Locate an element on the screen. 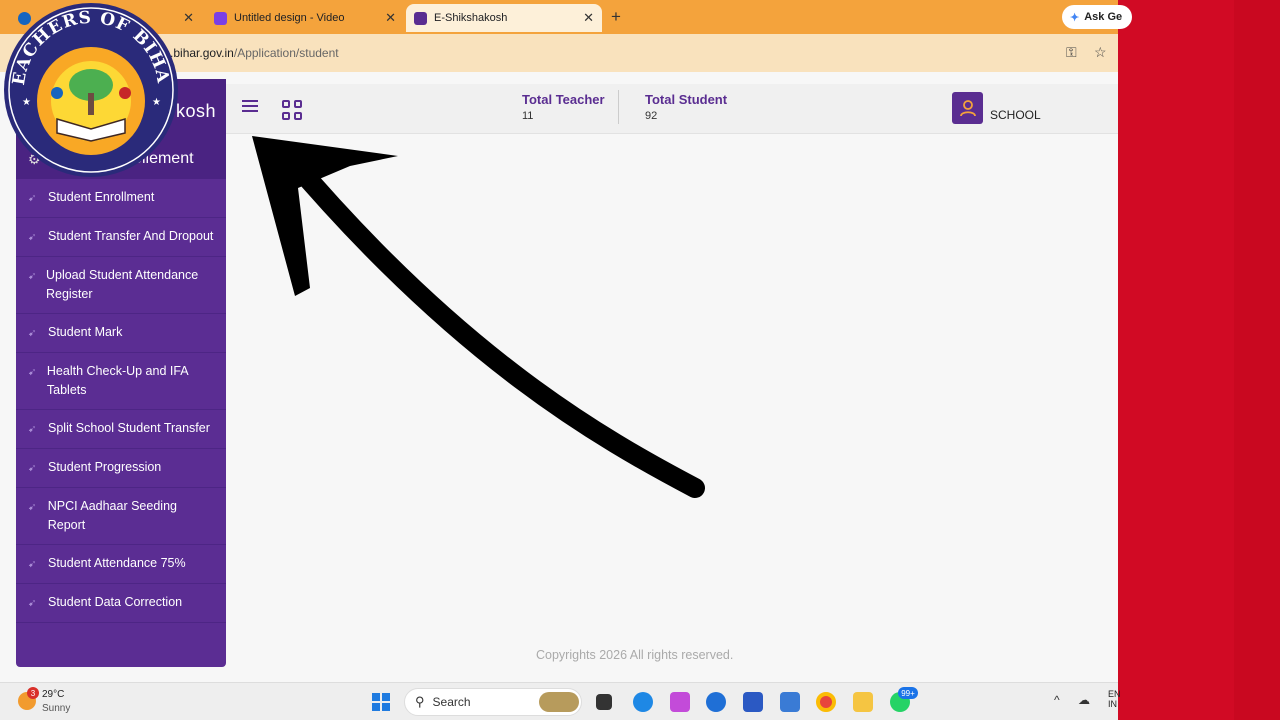 The height and width of the screenshot is (720, 1280). store-icon is located at coordinates (716, 702).